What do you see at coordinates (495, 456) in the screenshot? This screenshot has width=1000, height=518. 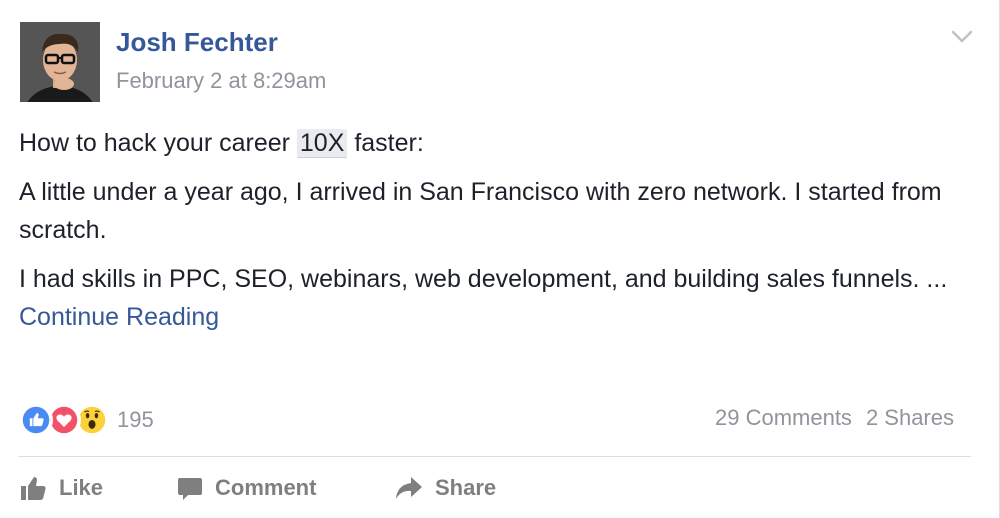 I see `divider` at bounding box center [495, 456].